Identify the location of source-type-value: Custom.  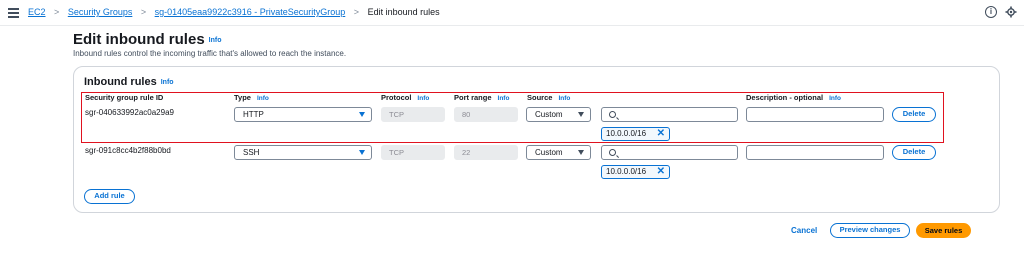
(549, 152).